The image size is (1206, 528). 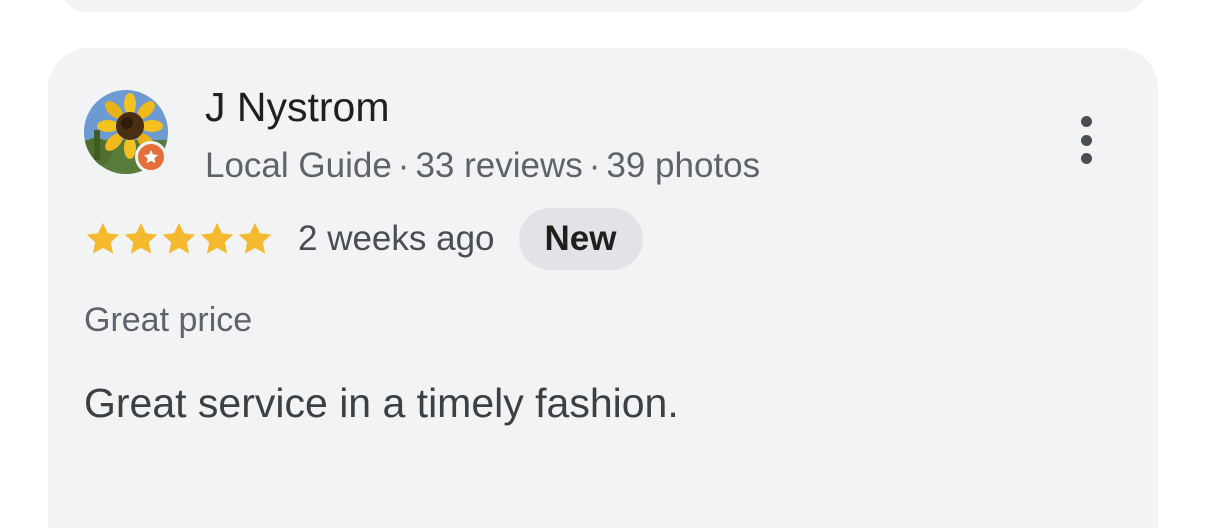 What do you see at coordinates (580, 239) in the screenshot?
I see `new-badge: New` at bounding box center [580, 239].